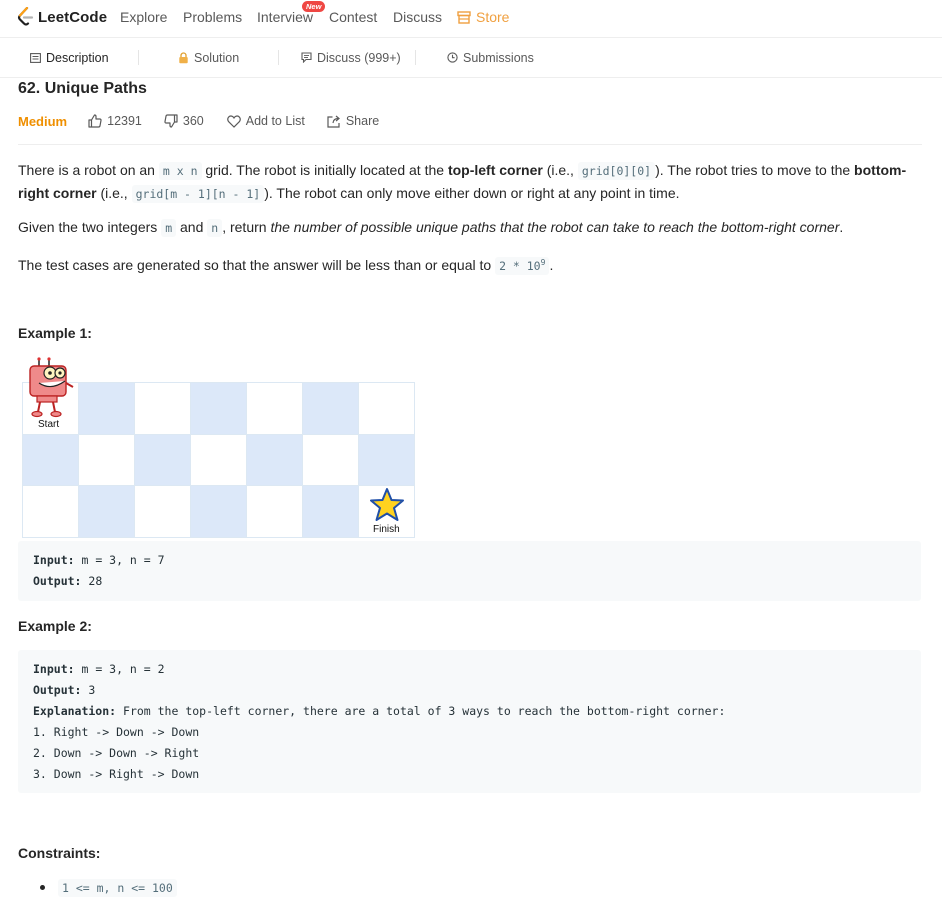  I want to click on text: ). The robot tries to move to the, so click(755, 170).